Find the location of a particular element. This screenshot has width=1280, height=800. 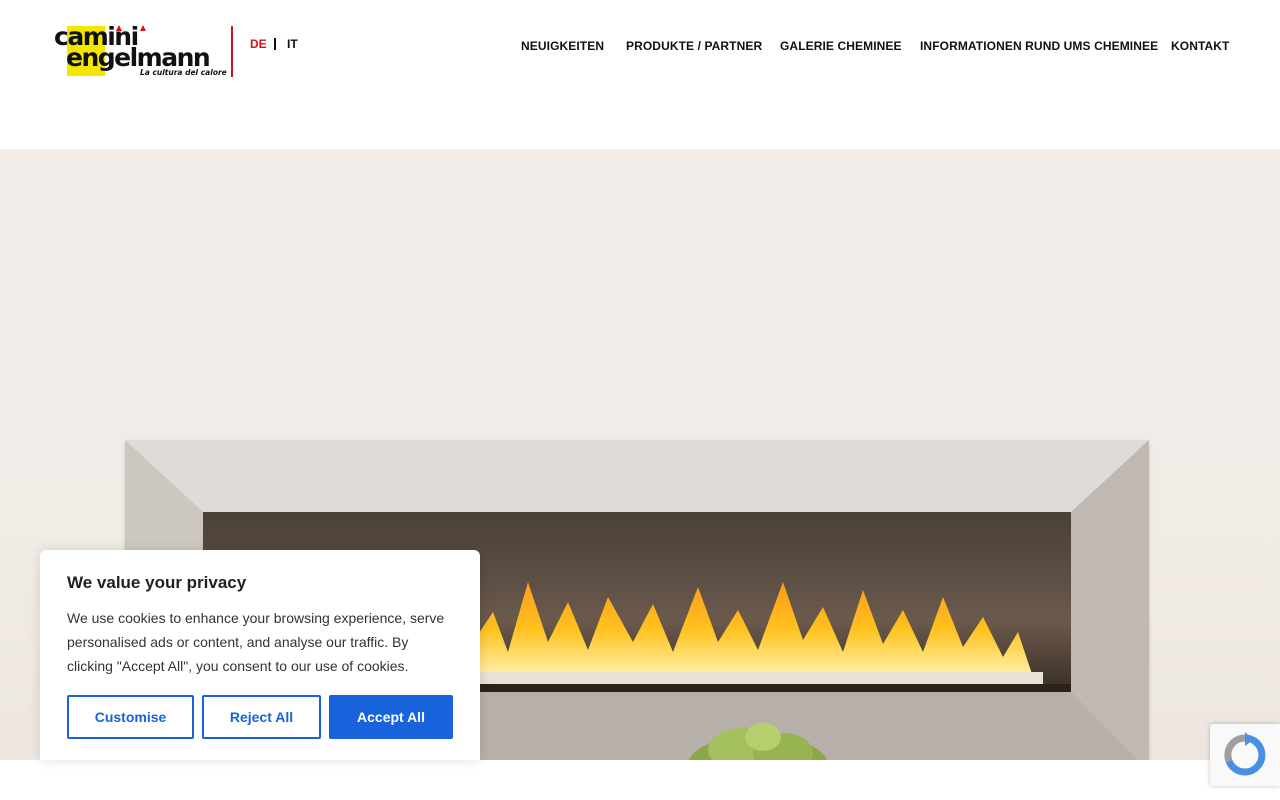

nav-item-informationen: INFORMATIONEN RUND UMS CHEMINEE is located at coordinates (1039, 46).